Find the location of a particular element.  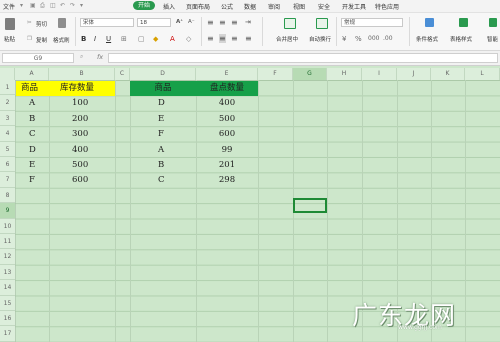

row-header-12: 12 is located at coordinates (7, 257).